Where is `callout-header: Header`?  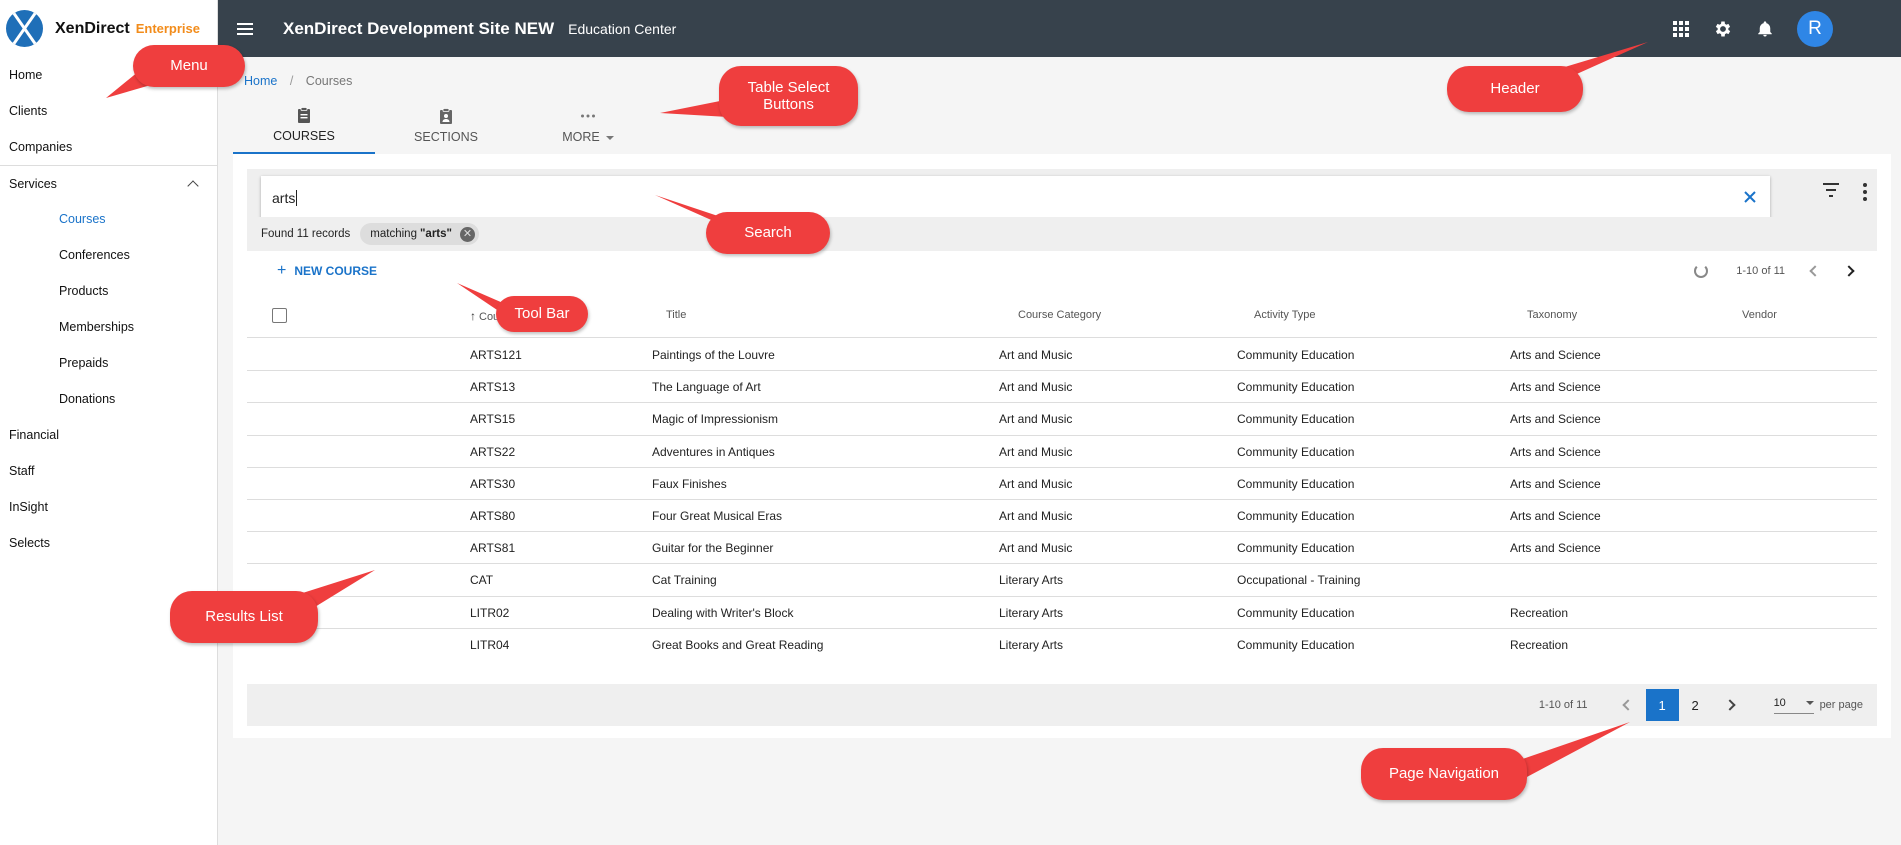
callout-header: Header is located at coordinates (1515, 89).